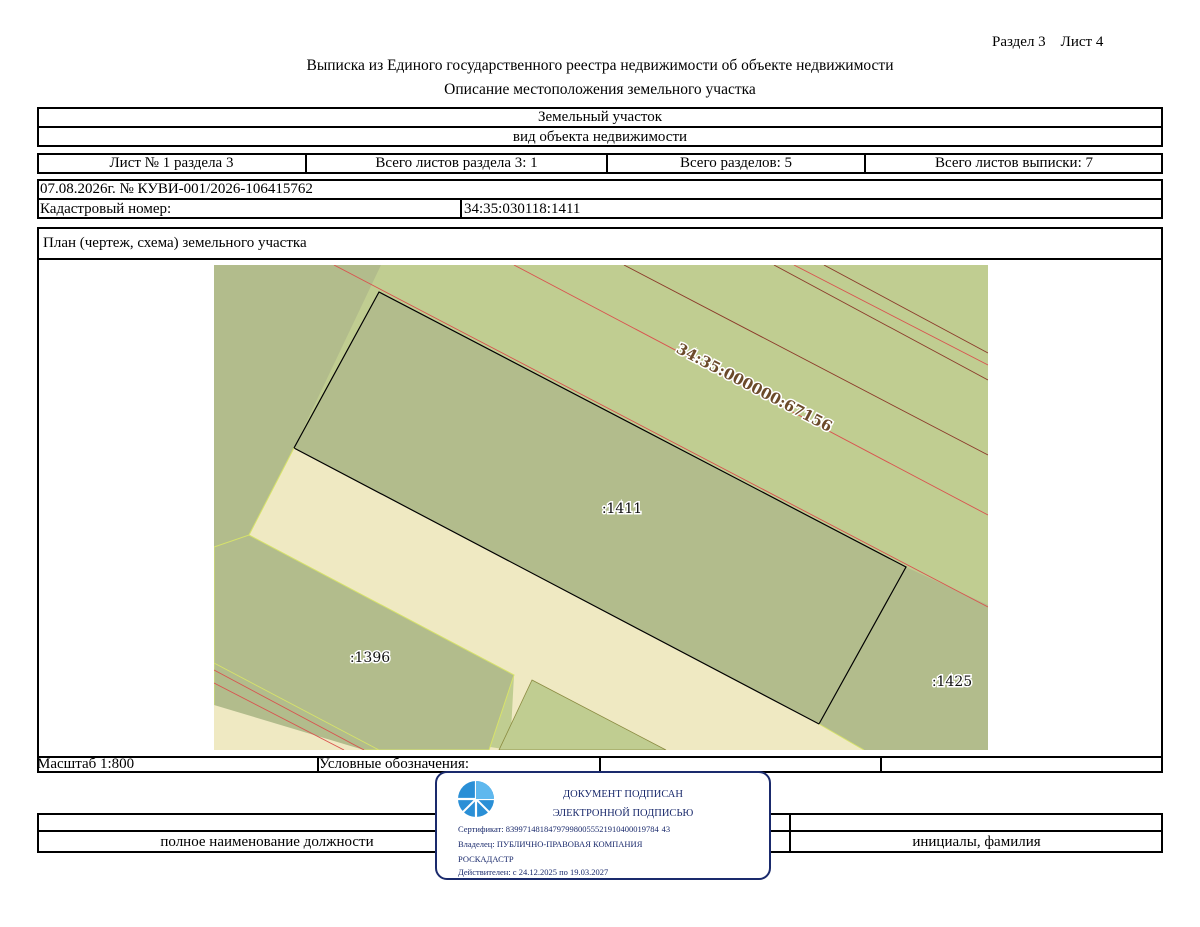  What do you see at coordinates (370, 658) in the screenshot?
I see `label-parcel-1396: :1396` at bounding box center [370, 658].